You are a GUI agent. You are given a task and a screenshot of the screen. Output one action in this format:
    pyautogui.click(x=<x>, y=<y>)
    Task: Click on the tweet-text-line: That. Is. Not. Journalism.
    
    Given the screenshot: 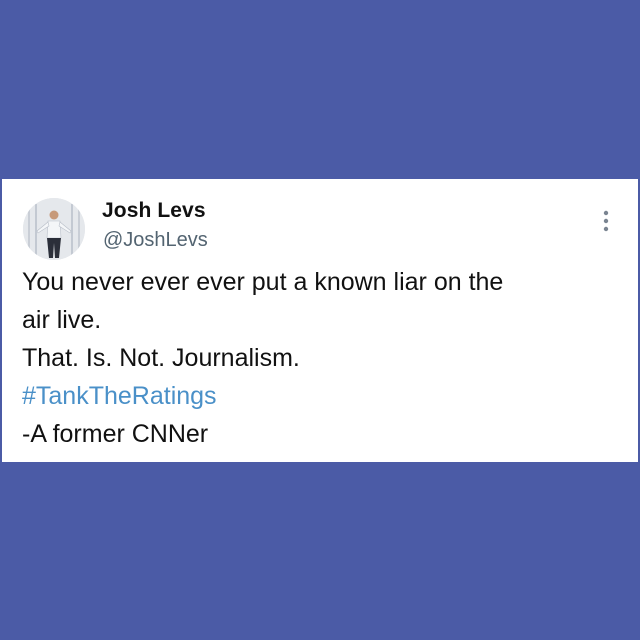 What is the action you would take?
    pyautogui.click(x=161, y=358)
    